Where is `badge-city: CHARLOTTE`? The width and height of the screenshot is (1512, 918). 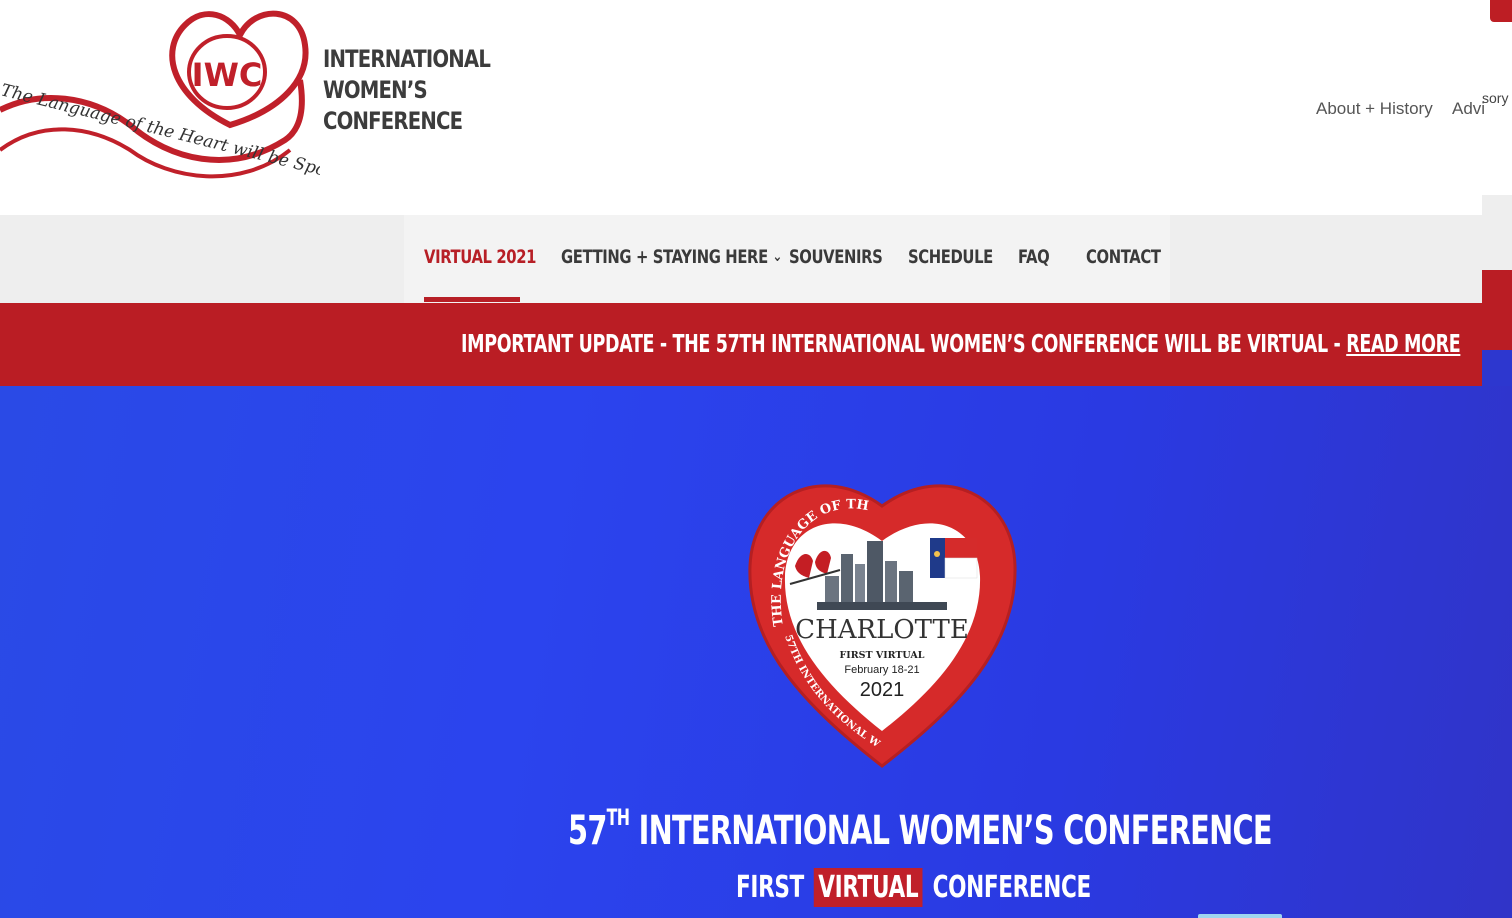
badge-city: CHARLOTTE is located at coordinates (882, 630).